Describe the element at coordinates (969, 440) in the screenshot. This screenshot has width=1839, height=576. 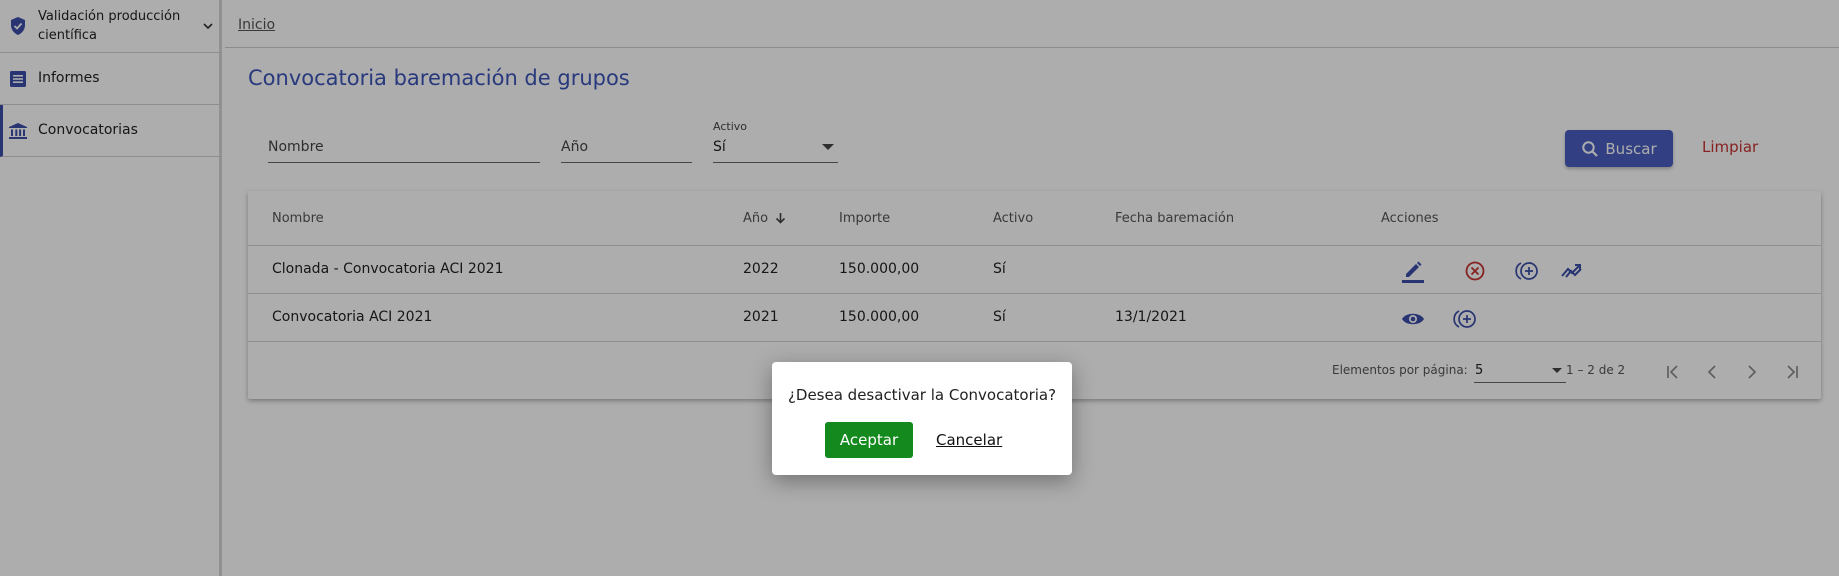
I see `cancelar-button: Cancelar` at that location.